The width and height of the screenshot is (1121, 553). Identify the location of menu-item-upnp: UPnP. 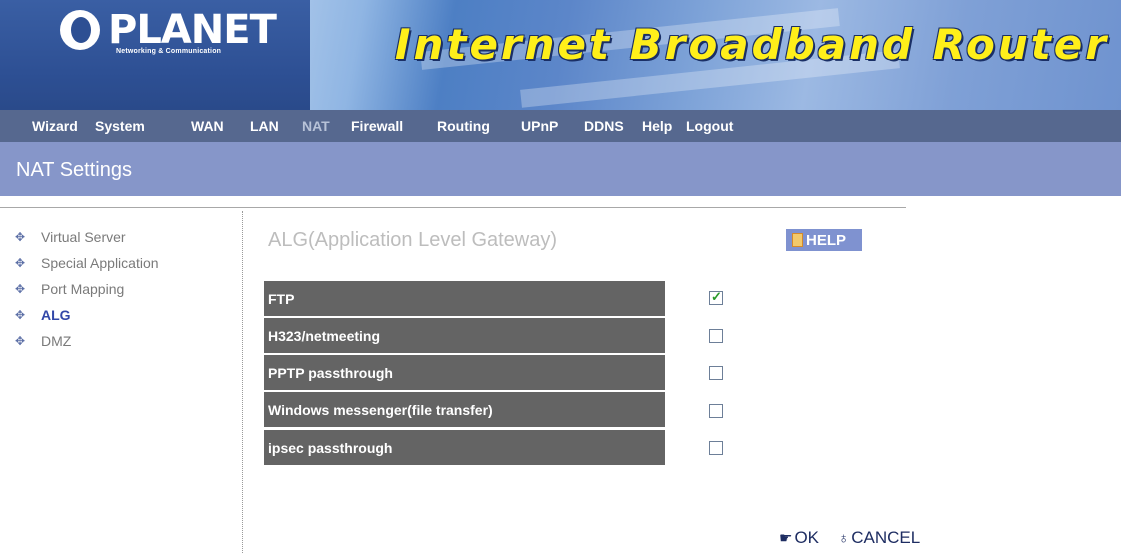
(539, 126).